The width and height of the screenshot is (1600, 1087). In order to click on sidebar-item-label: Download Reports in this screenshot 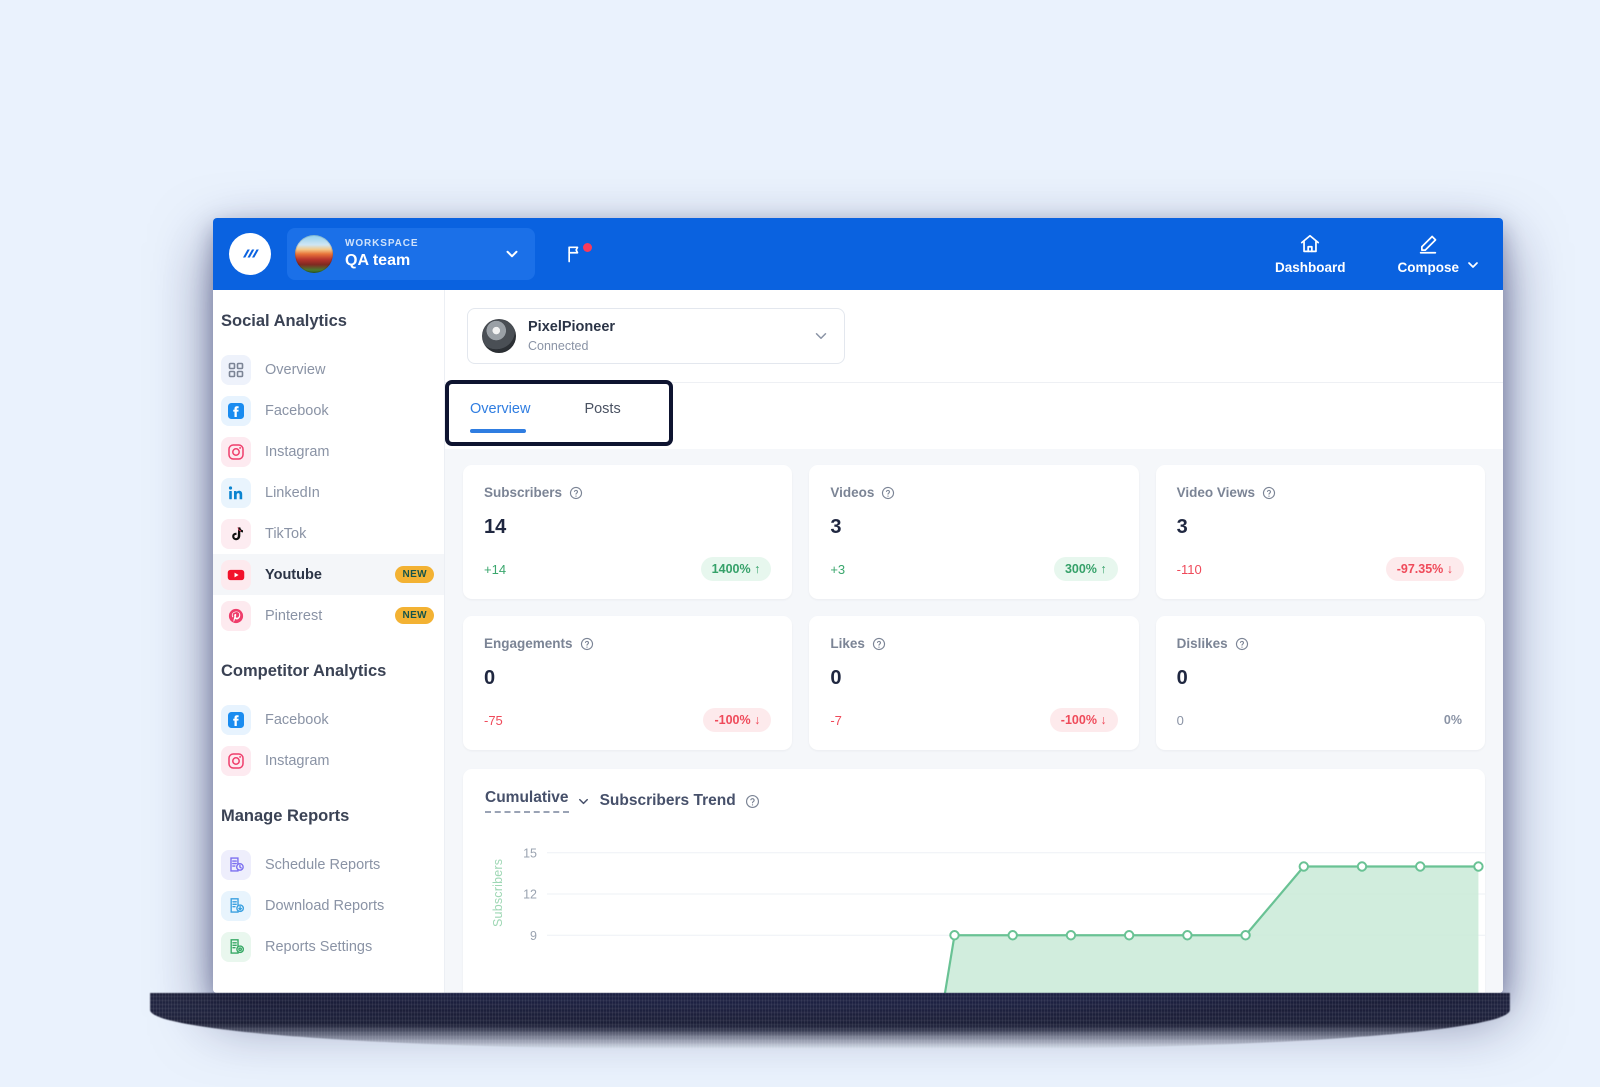, I will do `click(325, 905)`.